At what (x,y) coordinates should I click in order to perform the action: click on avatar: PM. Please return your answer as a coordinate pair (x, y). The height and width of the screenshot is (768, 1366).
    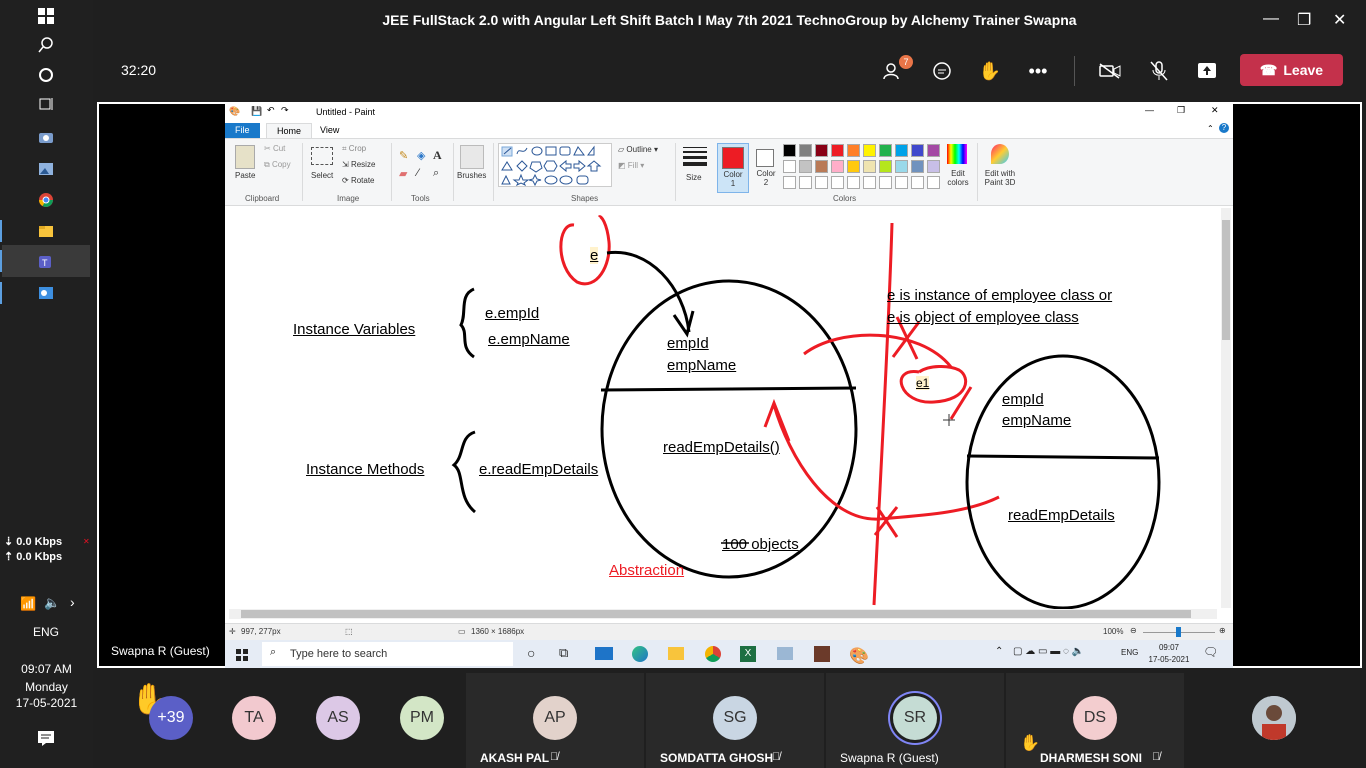
    Looking at the image, I should click on (422, 718).